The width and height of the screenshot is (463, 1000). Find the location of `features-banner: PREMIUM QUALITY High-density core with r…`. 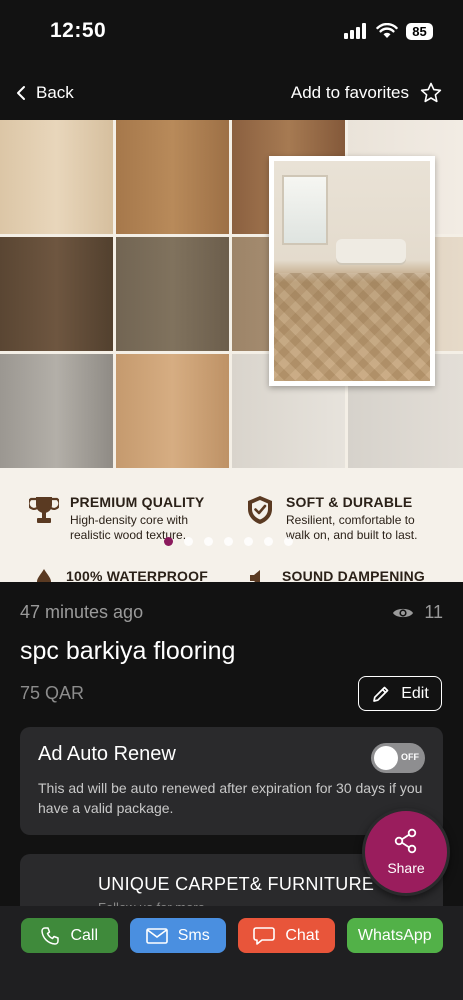

features-banner: PREMIUM QUALITY High-density core with r… is located at coordinates (231, 525).